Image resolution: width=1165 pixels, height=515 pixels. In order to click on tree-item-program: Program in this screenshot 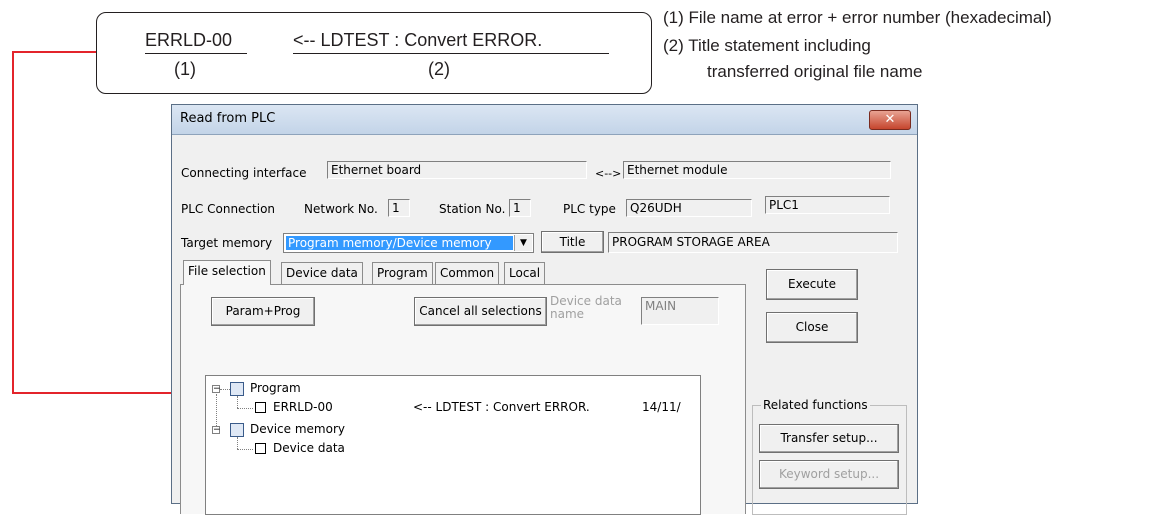, I will do `click(275, 388)`.